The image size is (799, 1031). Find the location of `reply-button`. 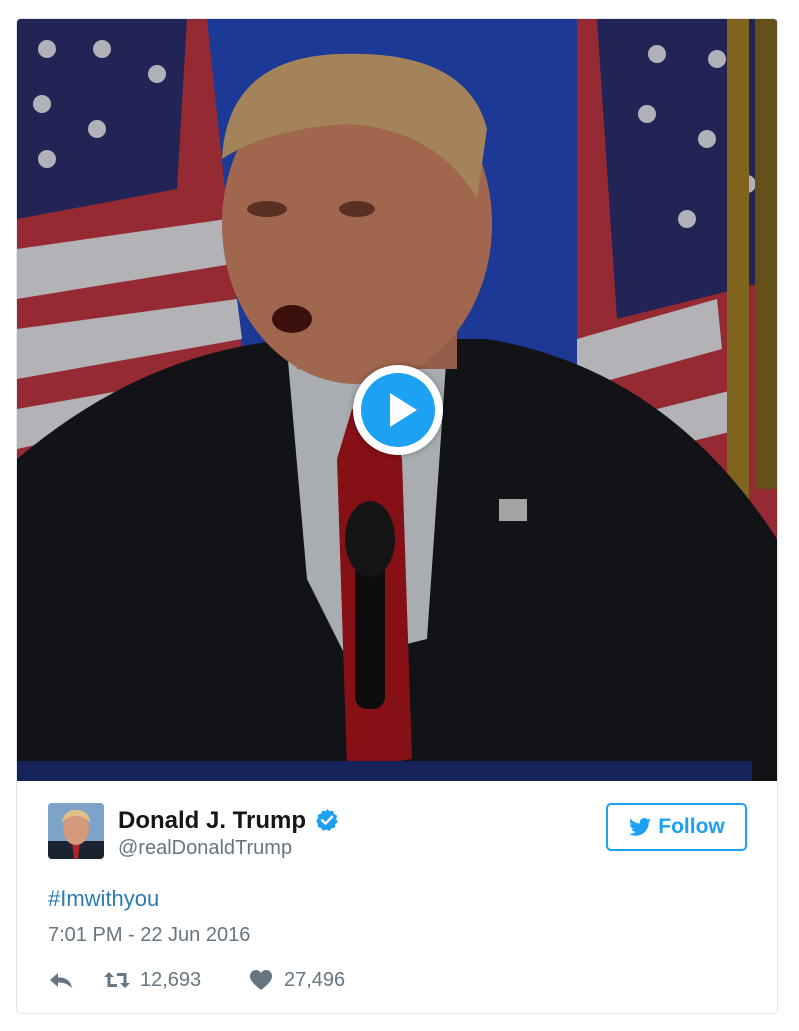

reply-button is located at coordinates (61, 980).